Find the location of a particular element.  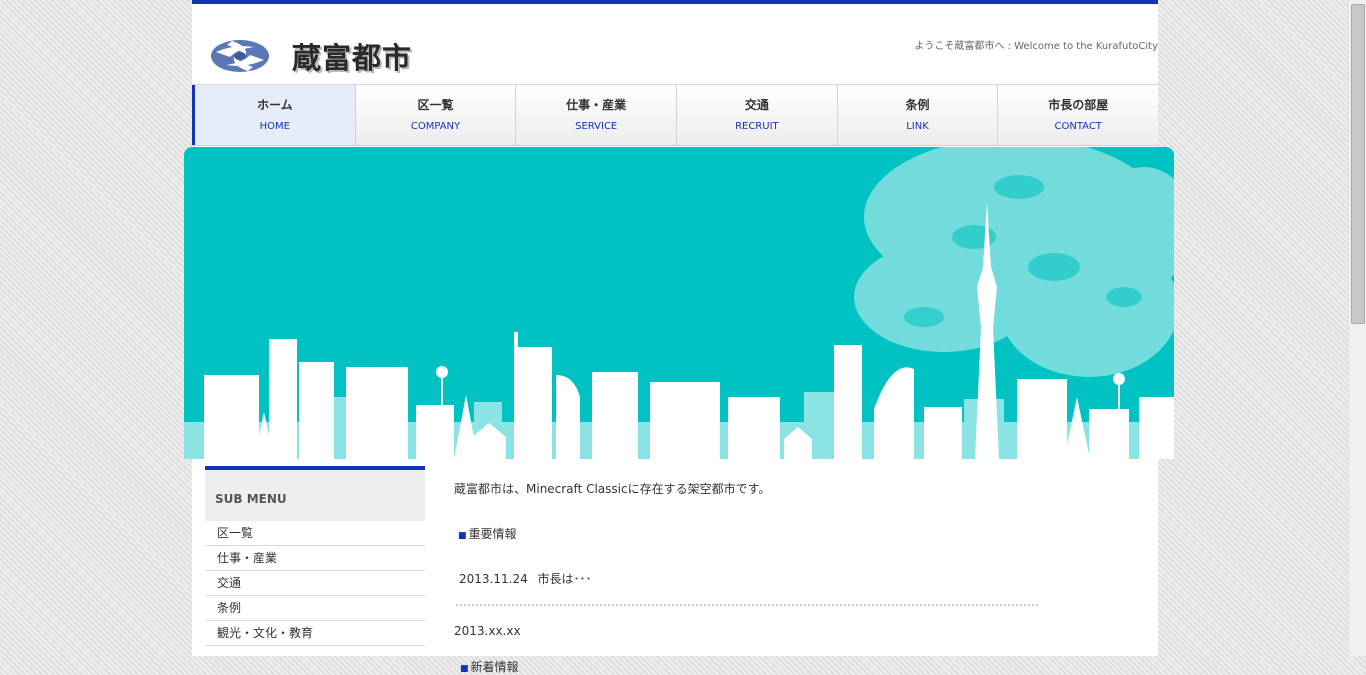

nav-label-jp: 区一覧 is located at coordinates (435, 105).